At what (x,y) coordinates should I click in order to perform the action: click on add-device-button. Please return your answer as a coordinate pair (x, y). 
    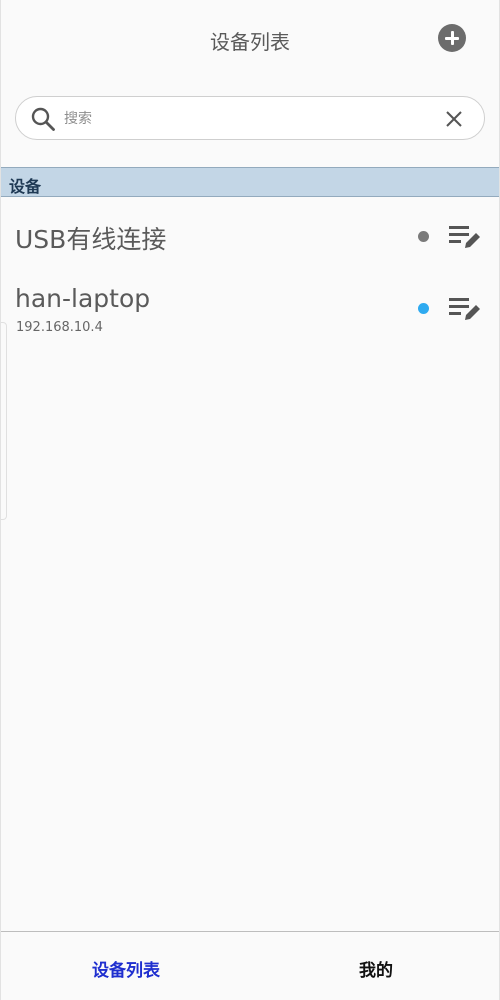
    Looking at the image, I should click on (452, 38).